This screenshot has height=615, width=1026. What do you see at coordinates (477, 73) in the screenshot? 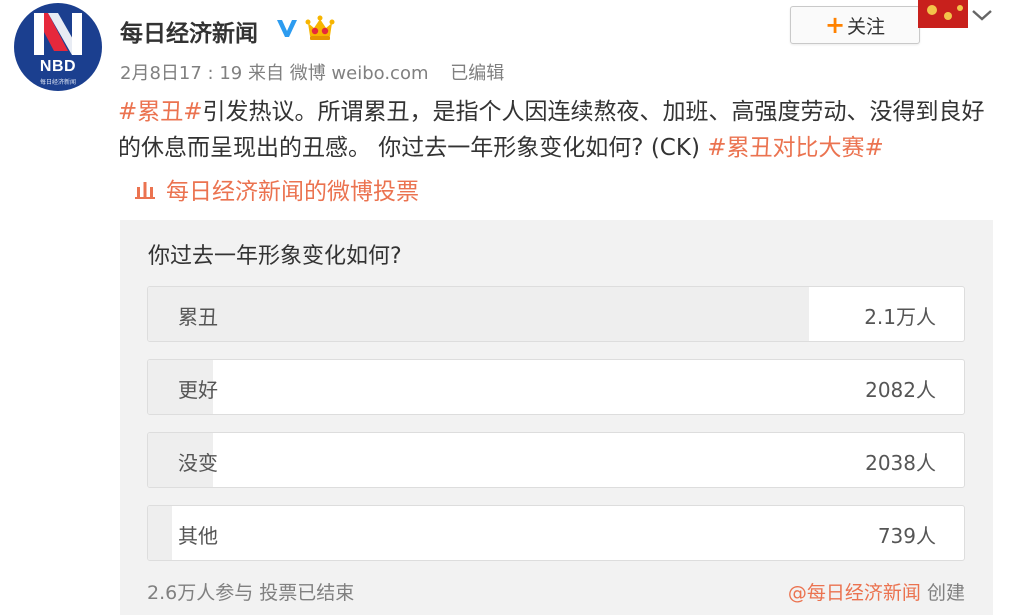
I see `edited-label: 已编辑` at bounding box center [477, 73].